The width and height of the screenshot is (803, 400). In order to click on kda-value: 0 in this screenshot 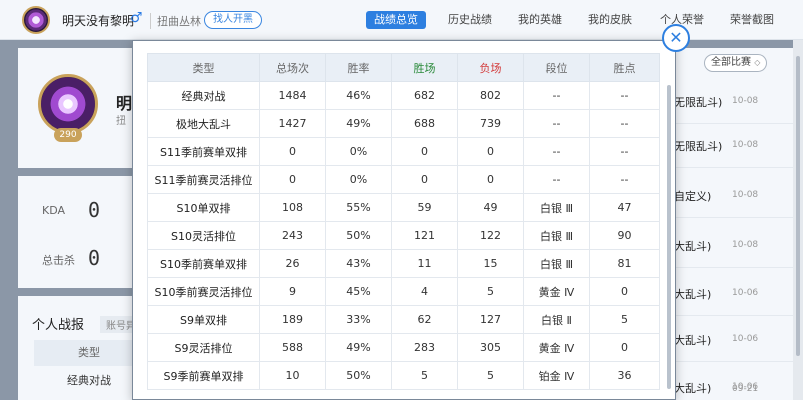, I will do `click(94, 210)`.